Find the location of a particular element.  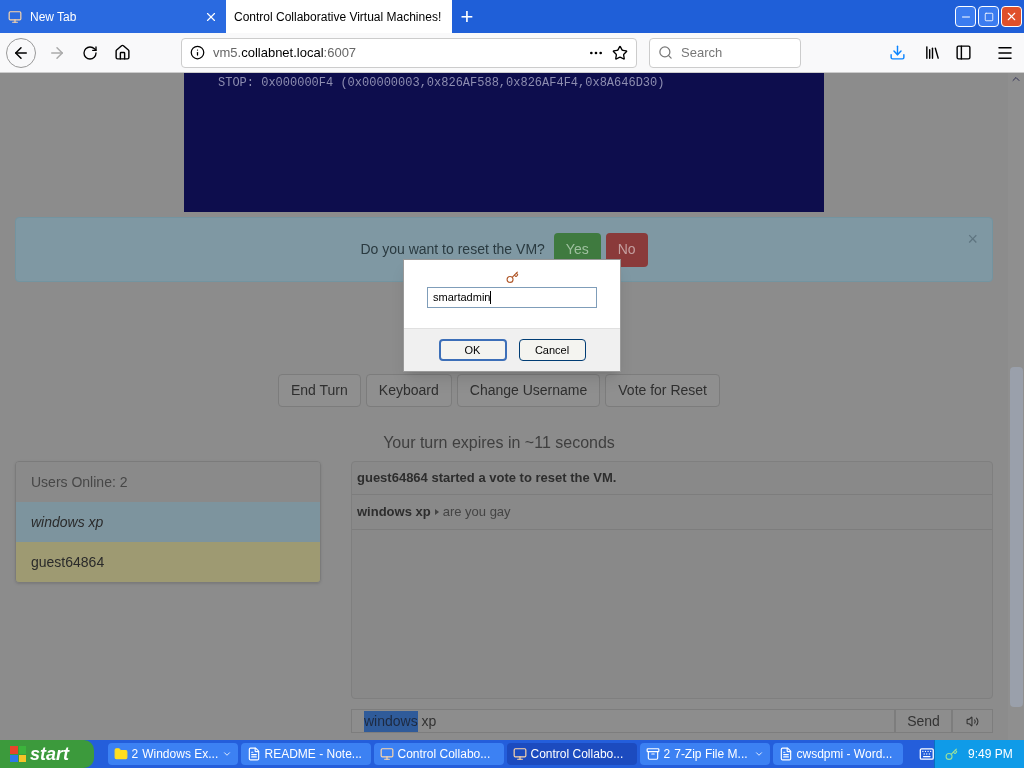

no-button: No is located at coordinates (626, 249).